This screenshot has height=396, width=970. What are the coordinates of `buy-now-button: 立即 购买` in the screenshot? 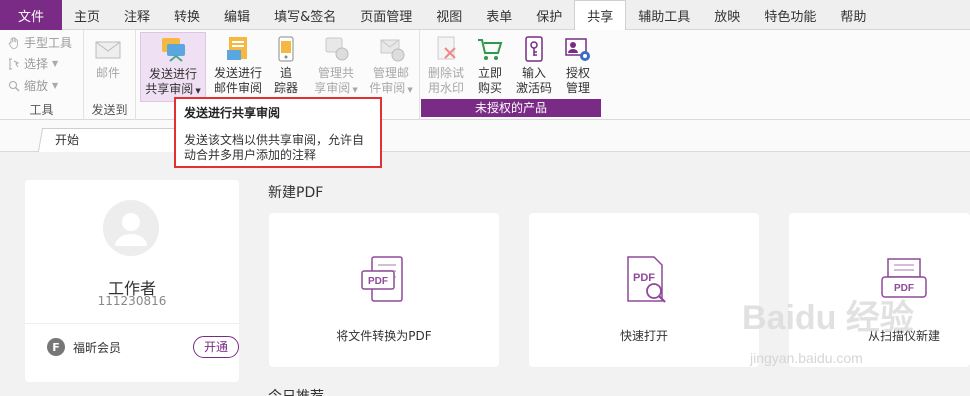 It's located at (490, 67).